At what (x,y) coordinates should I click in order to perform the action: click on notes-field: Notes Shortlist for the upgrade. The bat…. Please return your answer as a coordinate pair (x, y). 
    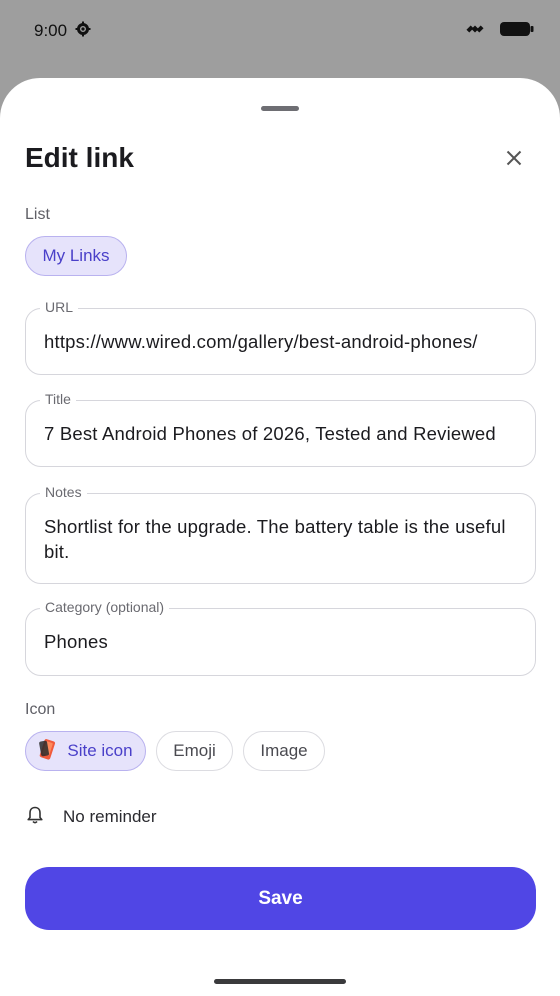
    Looking at the image, I should click on (280, 534).